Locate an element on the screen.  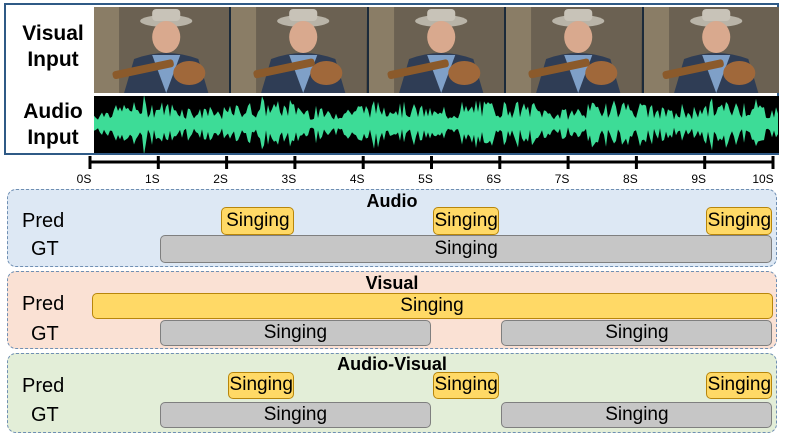
waveform-shape is located at coordinates (436, 124).